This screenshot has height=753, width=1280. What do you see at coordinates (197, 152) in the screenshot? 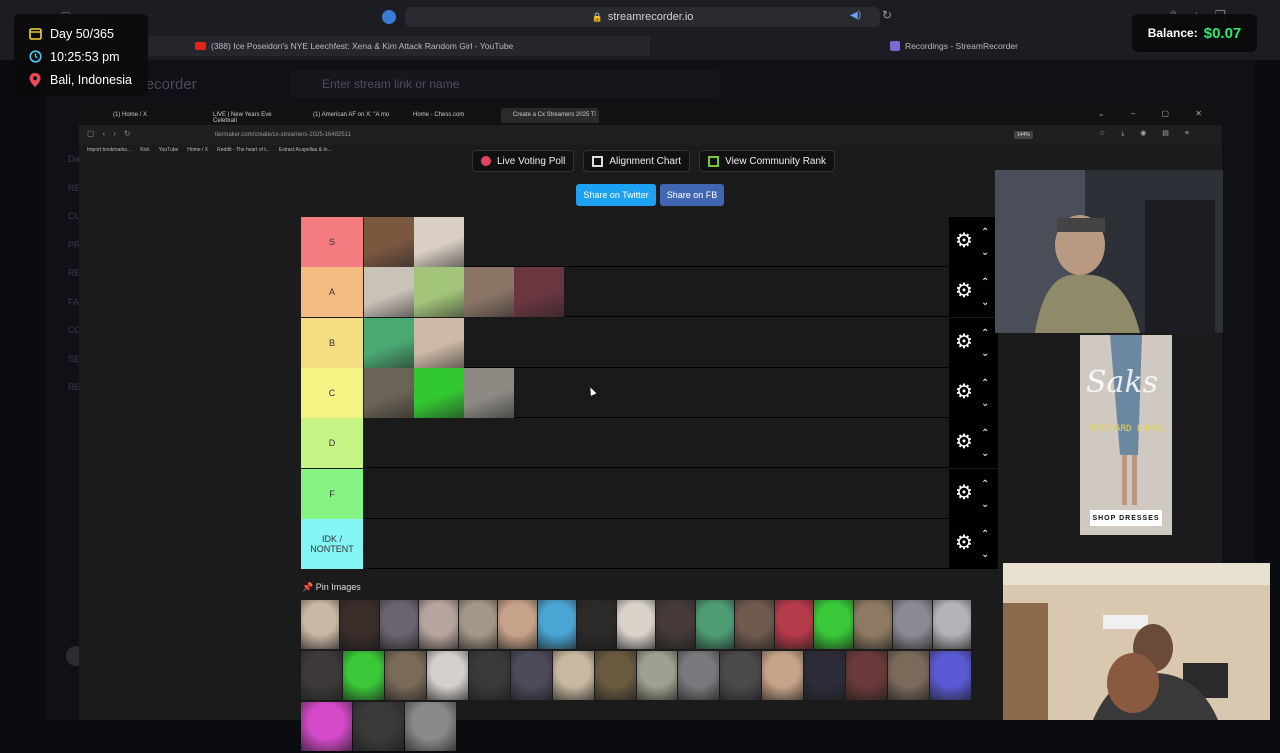
I see `bookmark-item: Home / X` at bounding box center [197, 152].